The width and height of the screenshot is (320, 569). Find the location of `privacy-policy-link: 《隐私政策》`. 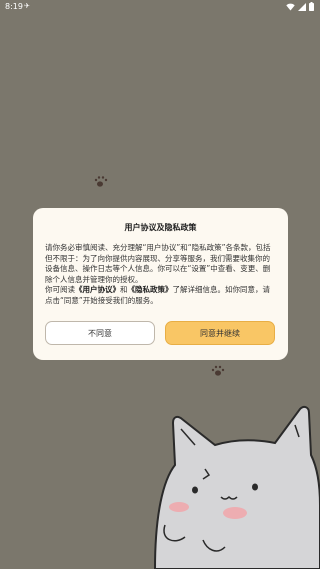

privacy-policy-link: 《隐私政策》 is located at coordinates (150, 289).